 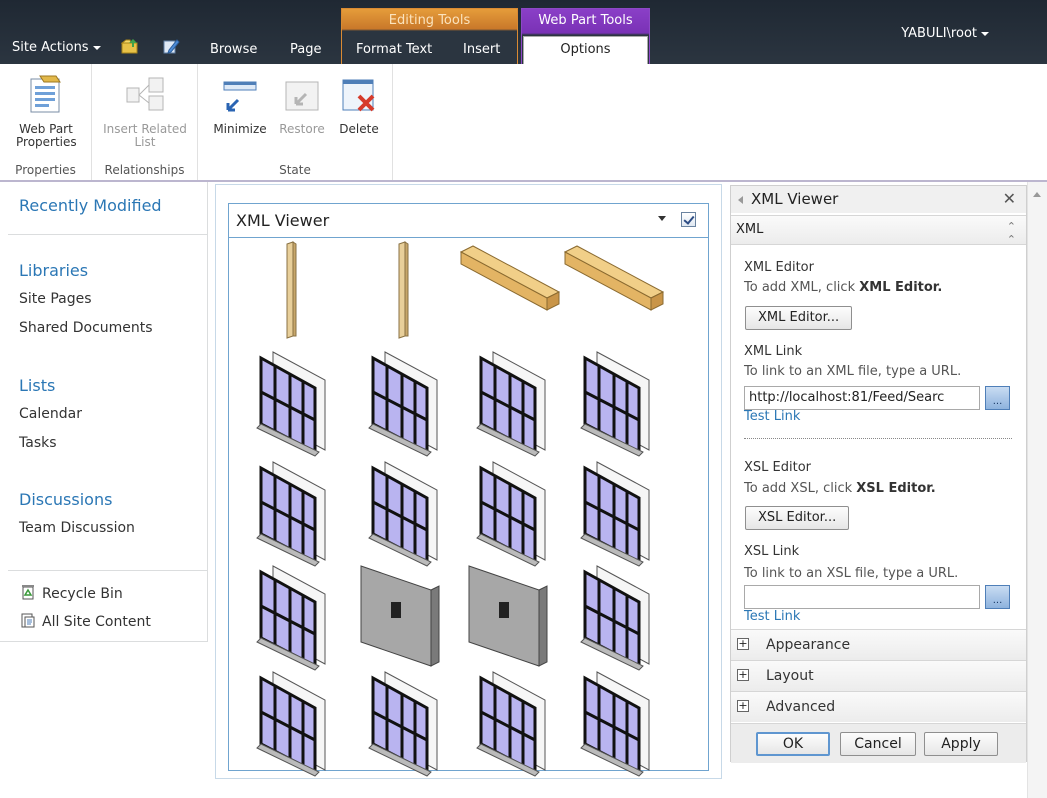 What do you see at coordinates (38, 443) in the screenshot?
I see `nav-item-tasks: Tasks` at bounding box center [38, 443].